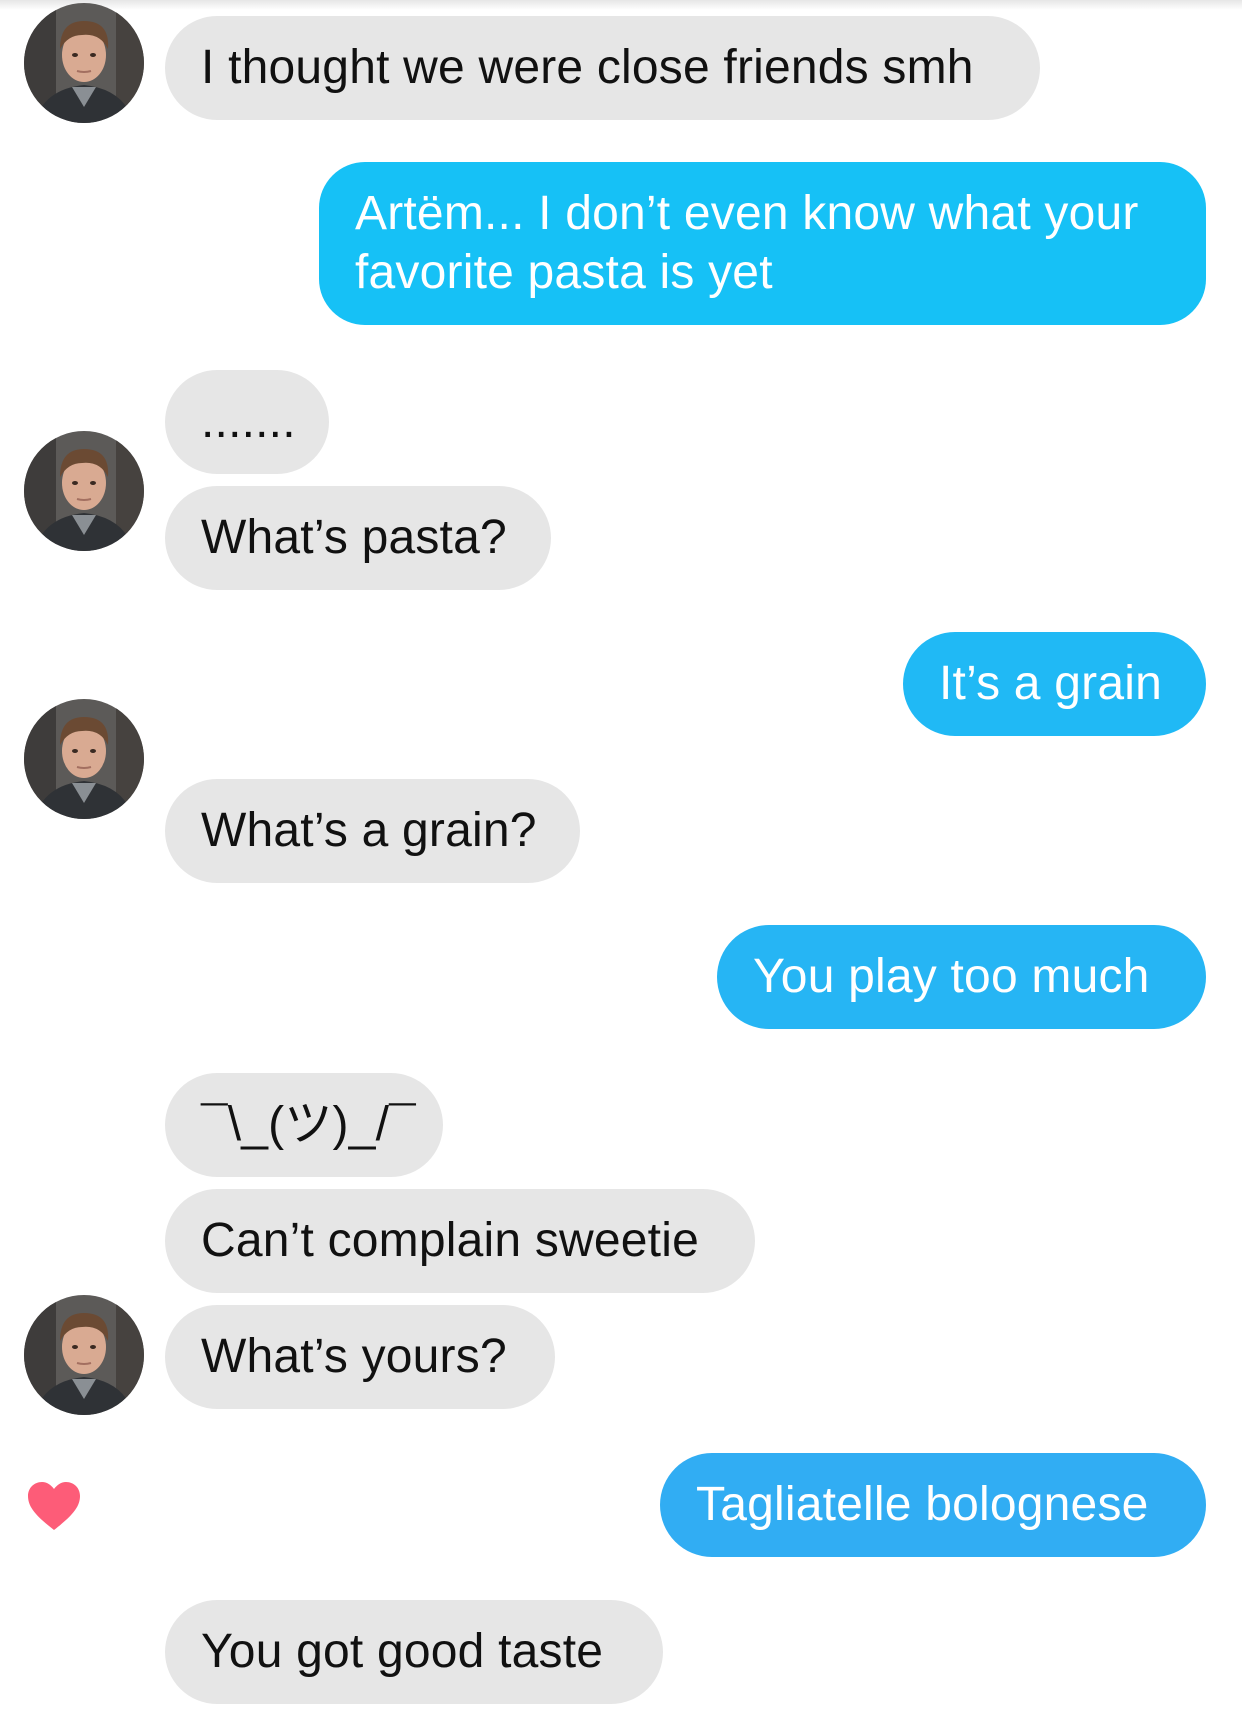 Image resolution: width=1242 pixels, height=1718 pixels. Describe the element at coordinates (360, 1357) in the screenshot. I see `message-bubble-incoming: What’s yours?` at that location.